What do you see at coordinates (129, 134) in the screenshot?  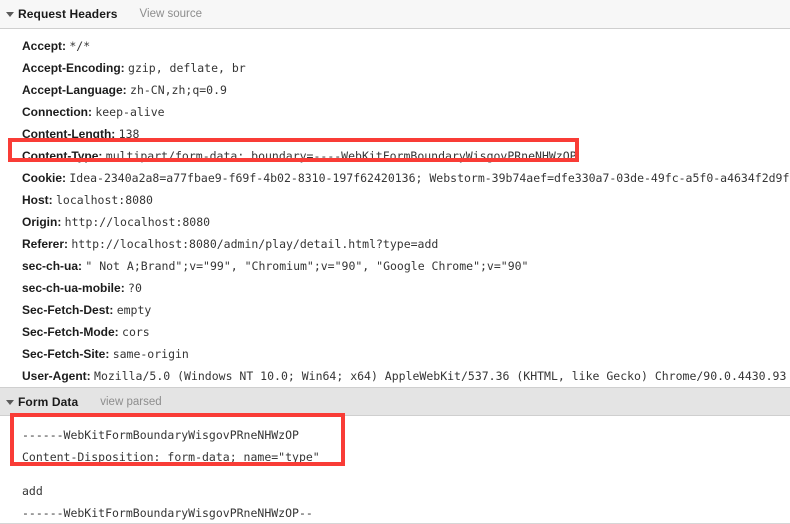 I see `header-value: 138` at bounding box center [129, 134].